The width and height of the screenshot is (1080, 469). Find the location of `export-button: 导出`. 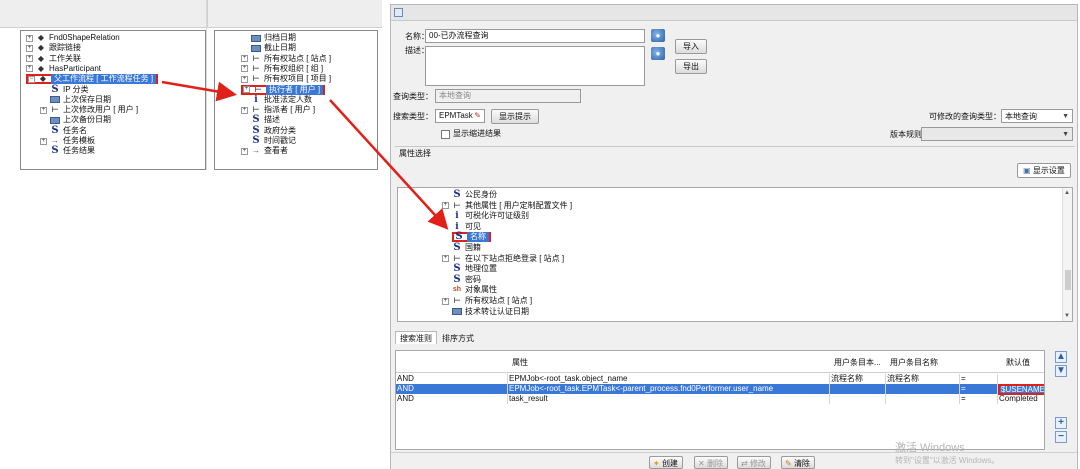

export-button: 导出 is located at coordinates (691, 66).